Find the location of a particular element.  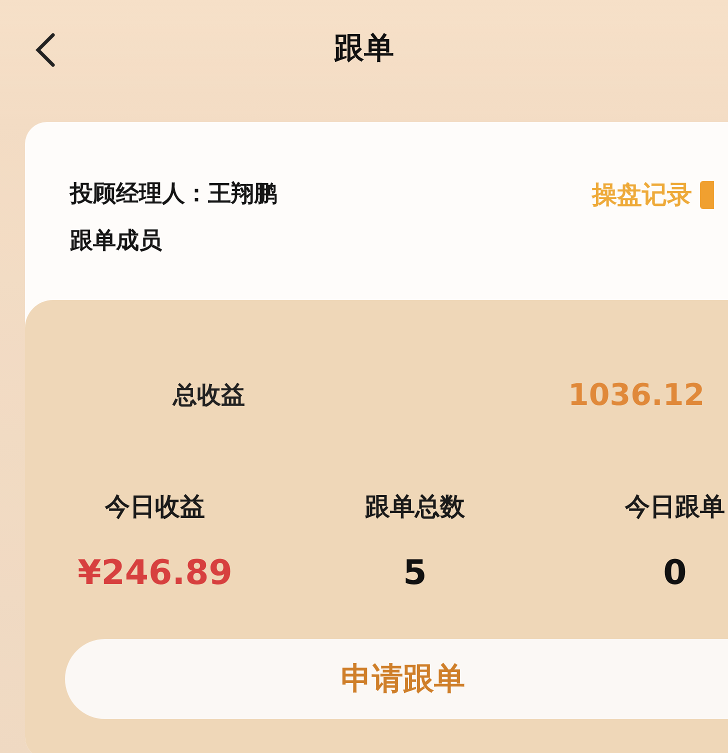

stat-value: 5 is located at coordinates (415, 573).